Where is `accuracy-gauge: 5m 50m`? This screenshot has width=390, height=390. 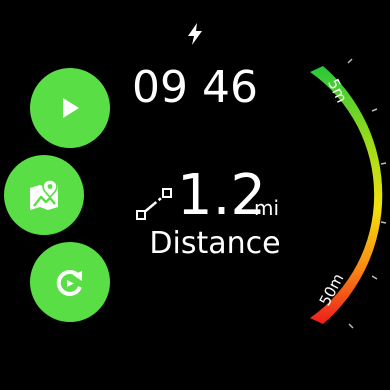
accuracy-gauge: 5m 50m is located at coordinates (348, 193).